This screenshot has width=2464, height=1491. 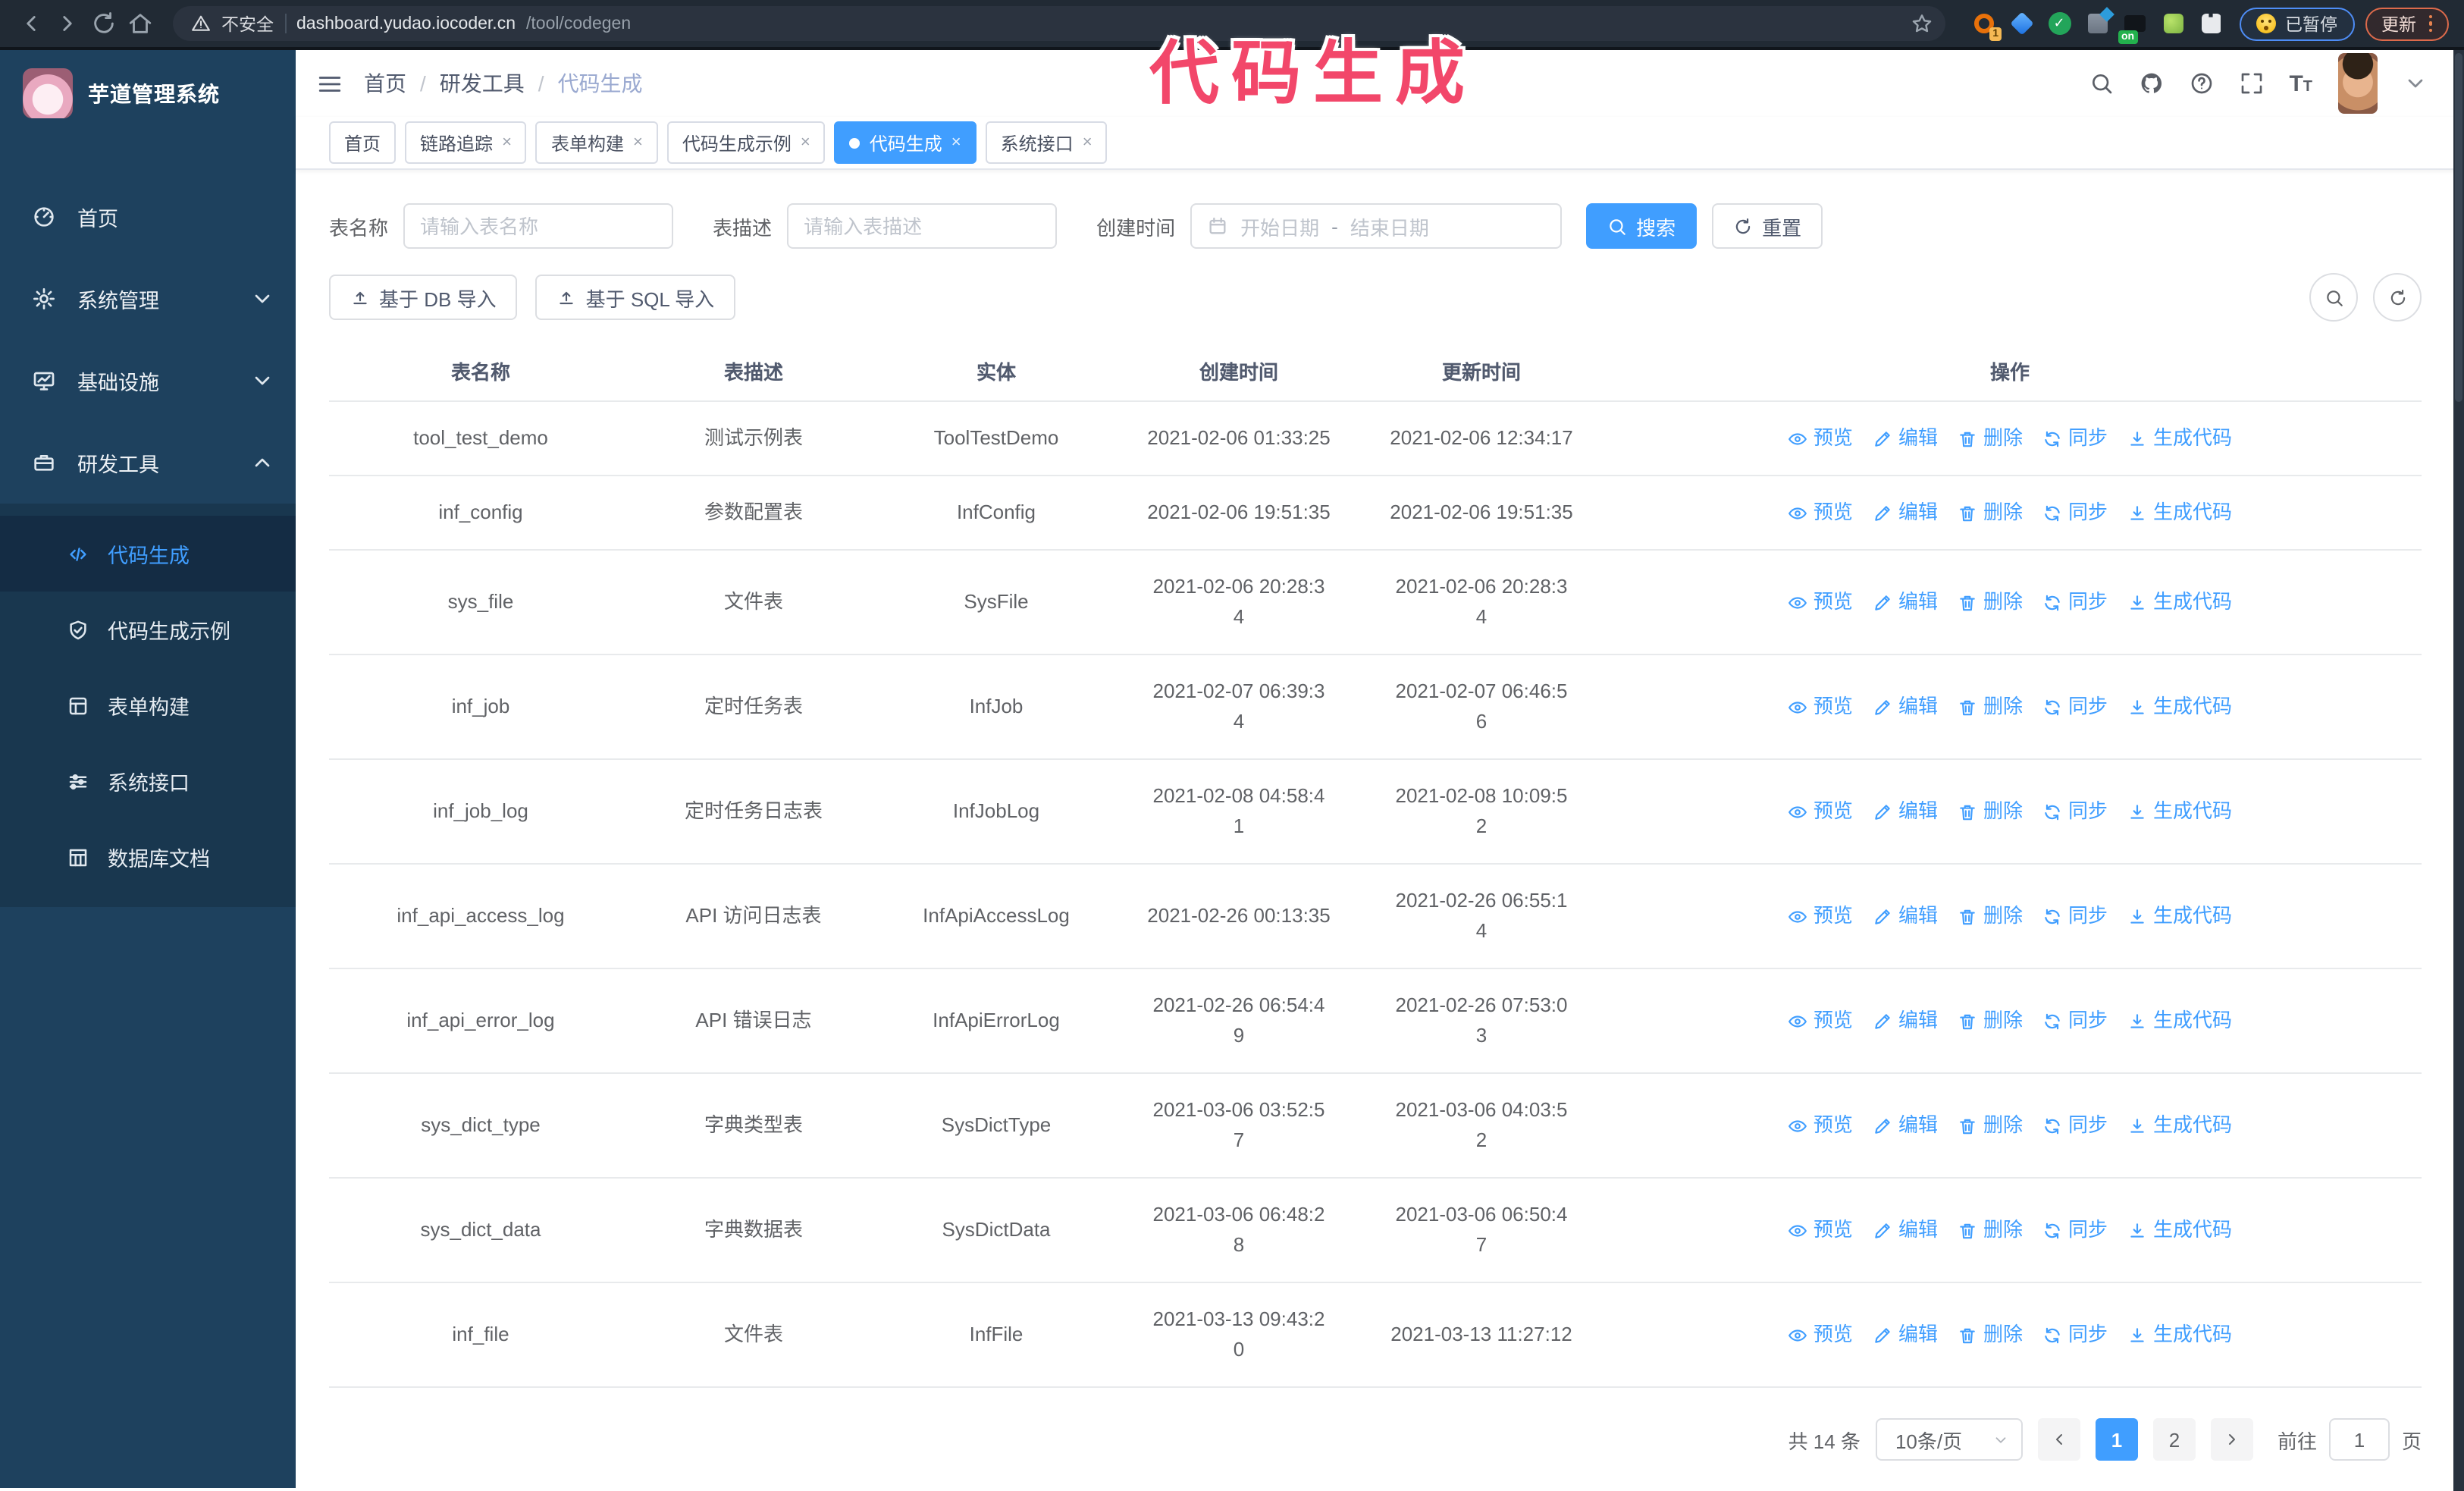 What do you see at coordinates (148, 781) in the screenshot?
I see `submenu-item-3: 系统接口` at bounding box center [148, 781].